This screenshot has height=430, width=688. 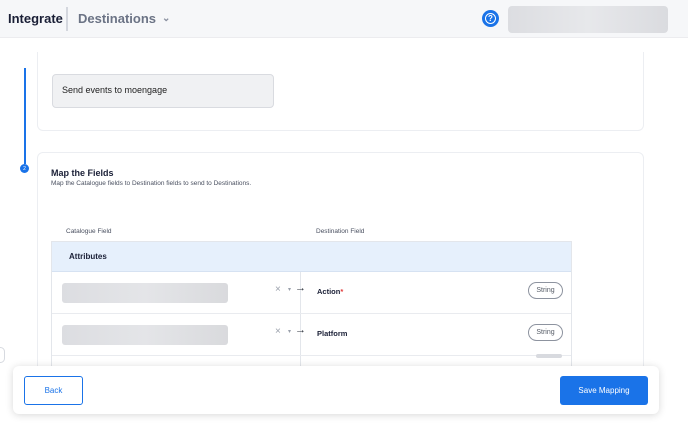 What do you see at coordinates (311, 335) in the screenshot?
I see `table-row: × ▾ → Platform String` at bounding box center [311, 335].